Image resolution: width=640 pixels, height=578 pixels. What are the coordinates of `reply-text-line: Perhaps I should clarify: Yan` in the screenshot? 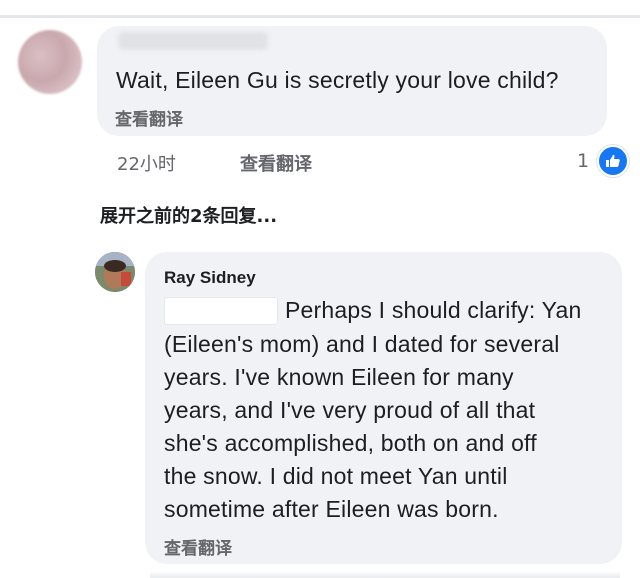 It's located at (433, 310).